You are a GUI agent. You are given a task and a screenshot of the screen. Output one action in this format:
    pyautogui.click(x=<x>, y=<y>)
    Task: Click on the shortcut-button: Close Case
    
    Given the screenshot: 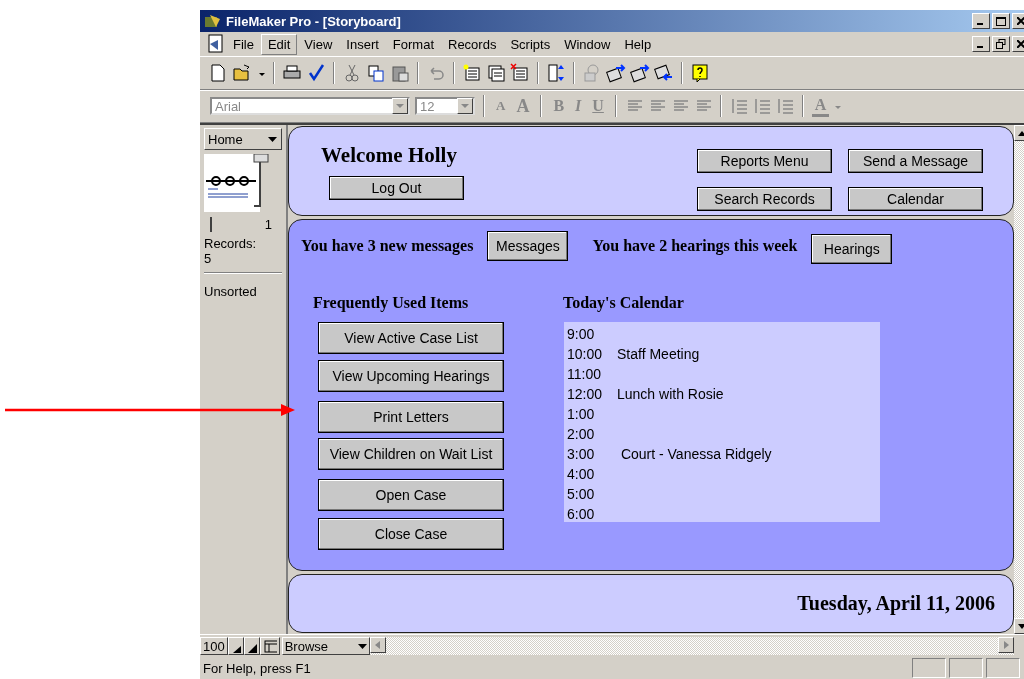 What is the action you would take?
    pyautogui.click(x=411, y=534)
    